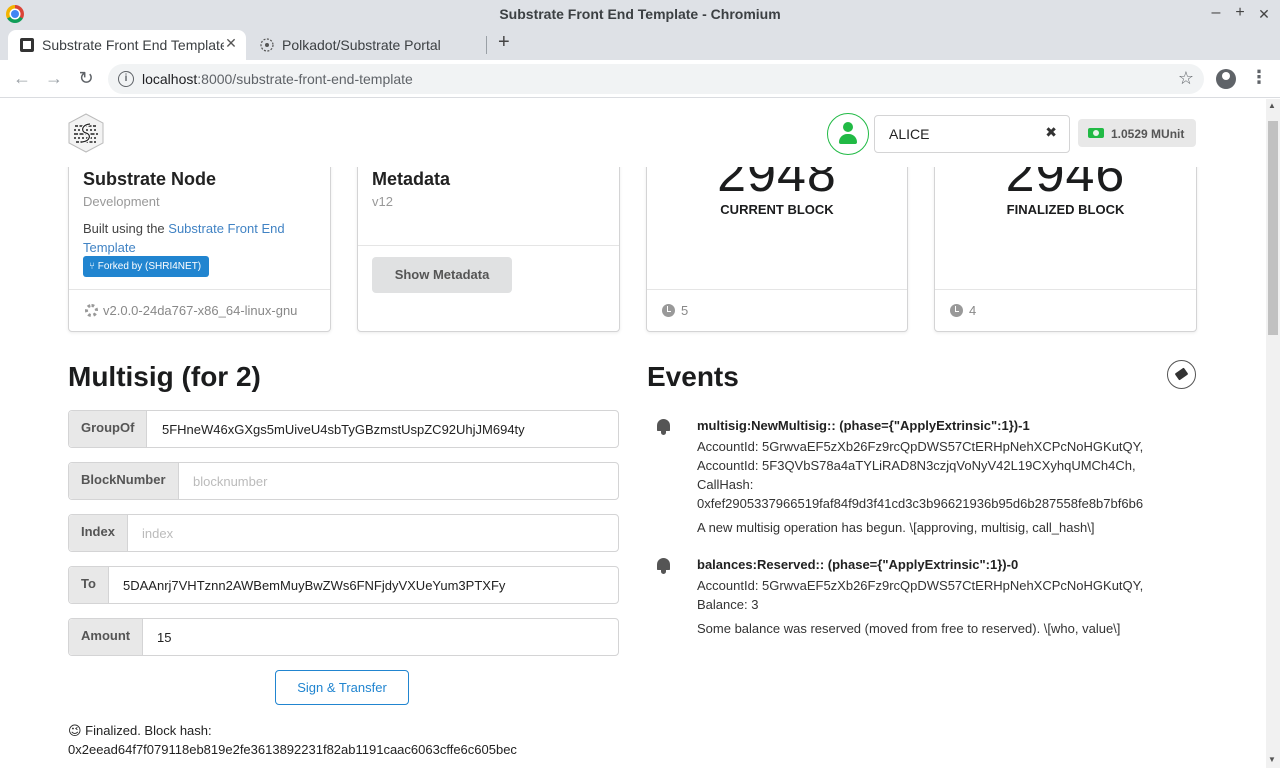 The height and width of the screenshot is (768, 1280). I want to click on scroll-down-icon: ▼, so click(1272, 759).